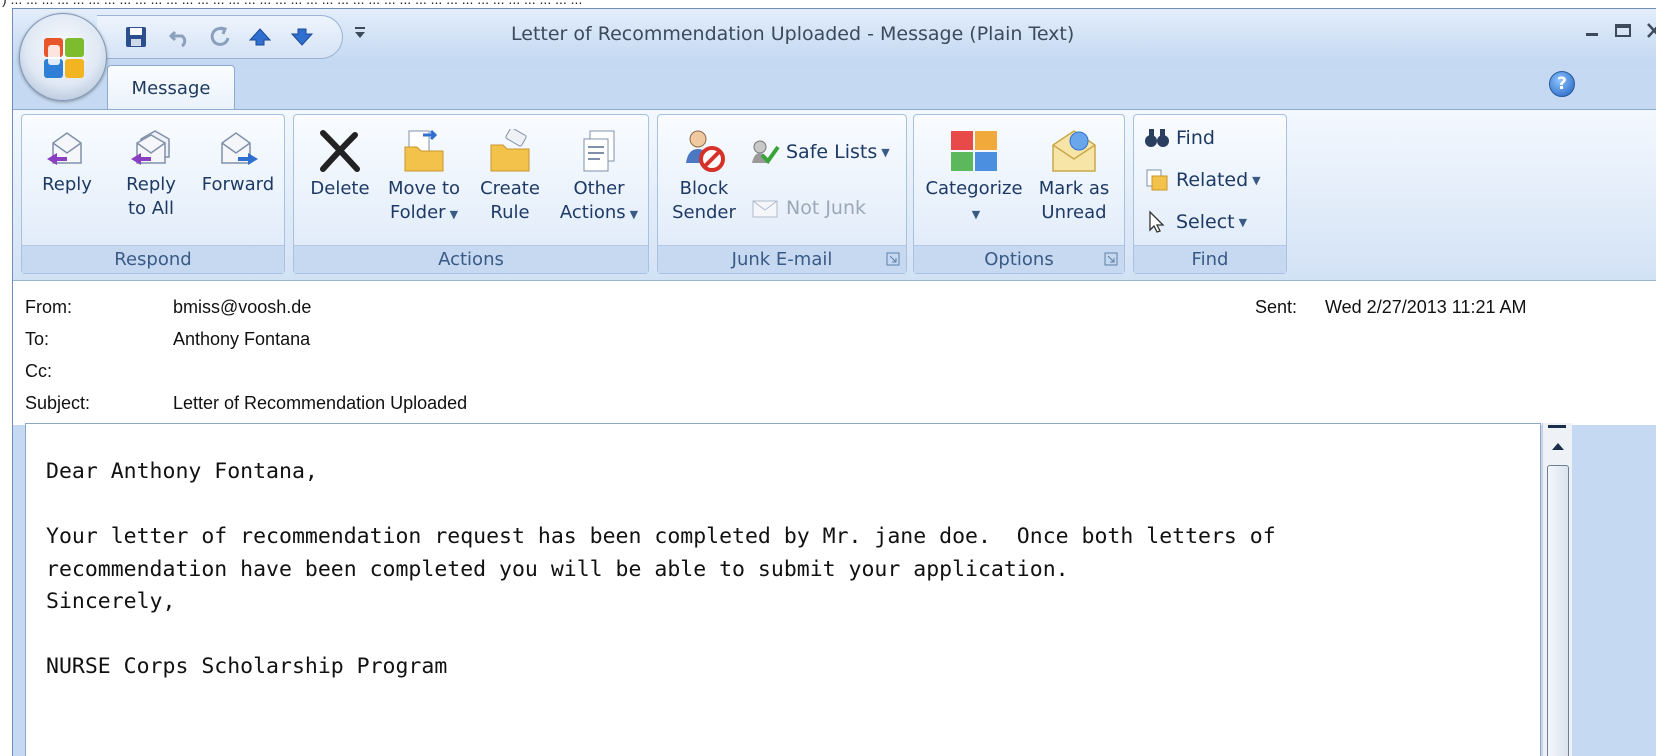  Describe the element at coordinates (1074, 212) in the screenshot. I see `mark-label-2: Unread` at that location.